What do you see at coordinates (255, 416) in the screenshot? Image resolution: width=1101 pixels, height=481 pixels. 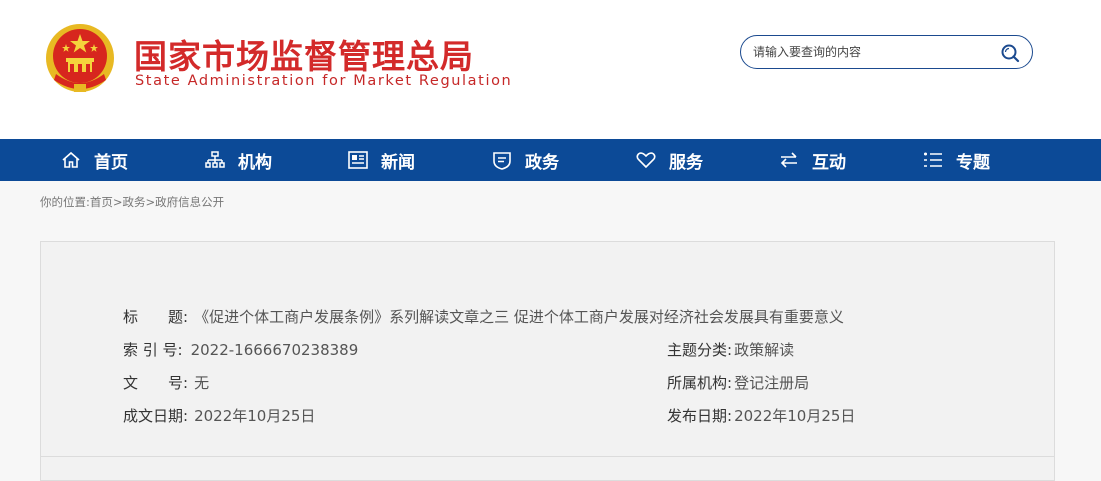 I see `created-value: 2022年10月25日` at bounding box center [255, 416].